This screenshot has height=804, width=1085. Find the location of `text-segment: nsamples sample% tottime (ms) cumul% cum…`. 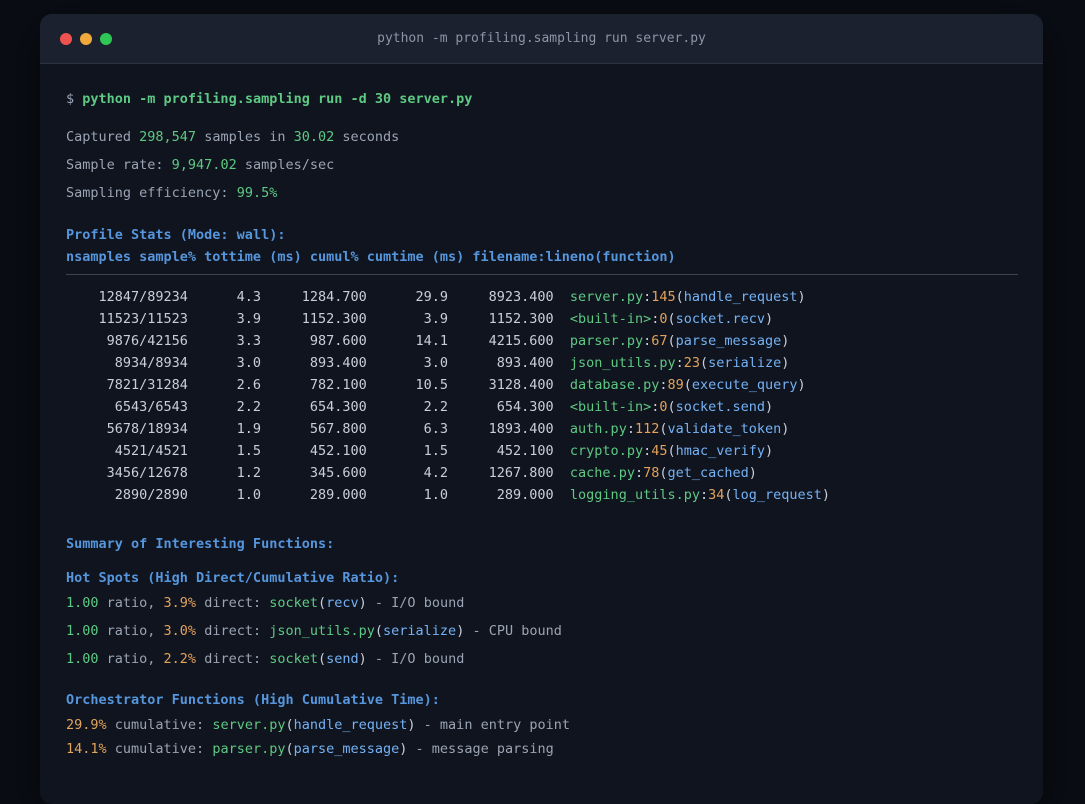

text-segment: nsamples sample% tottime (ms) cumul% cum… is located at coordinates (371, 257).